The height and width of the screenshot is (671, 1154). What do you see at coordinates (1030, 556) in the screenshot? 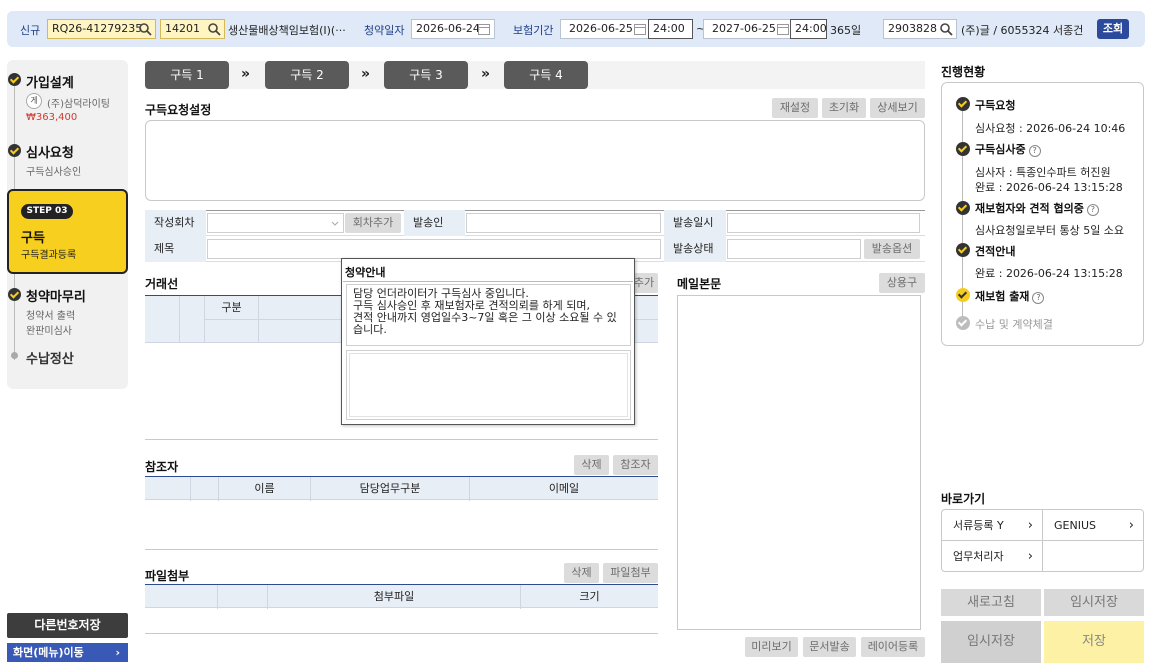
I see `chevron-right-icon: ›` at bounding box center [1030, 556].